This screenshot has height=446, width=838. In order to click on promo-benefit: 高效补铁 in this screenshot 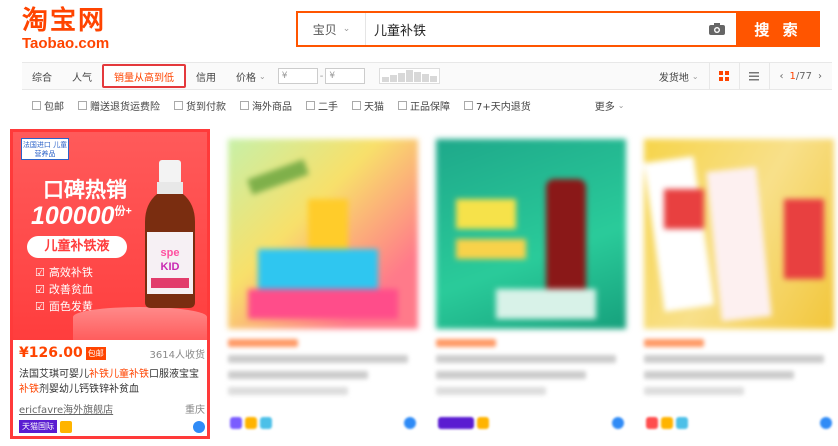, I will do `click(64, 272)`.